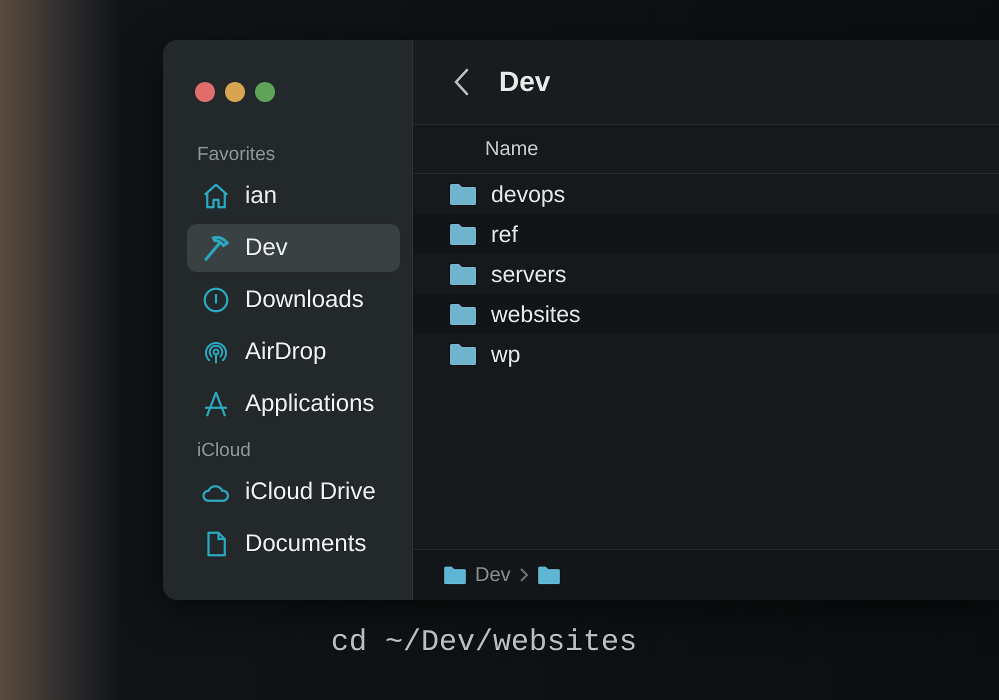 This screenshot has width=999, height=700. Describe the element at coordinates (293, 544) in the screenshot. I see `sidebar-item: Documents` at that location.